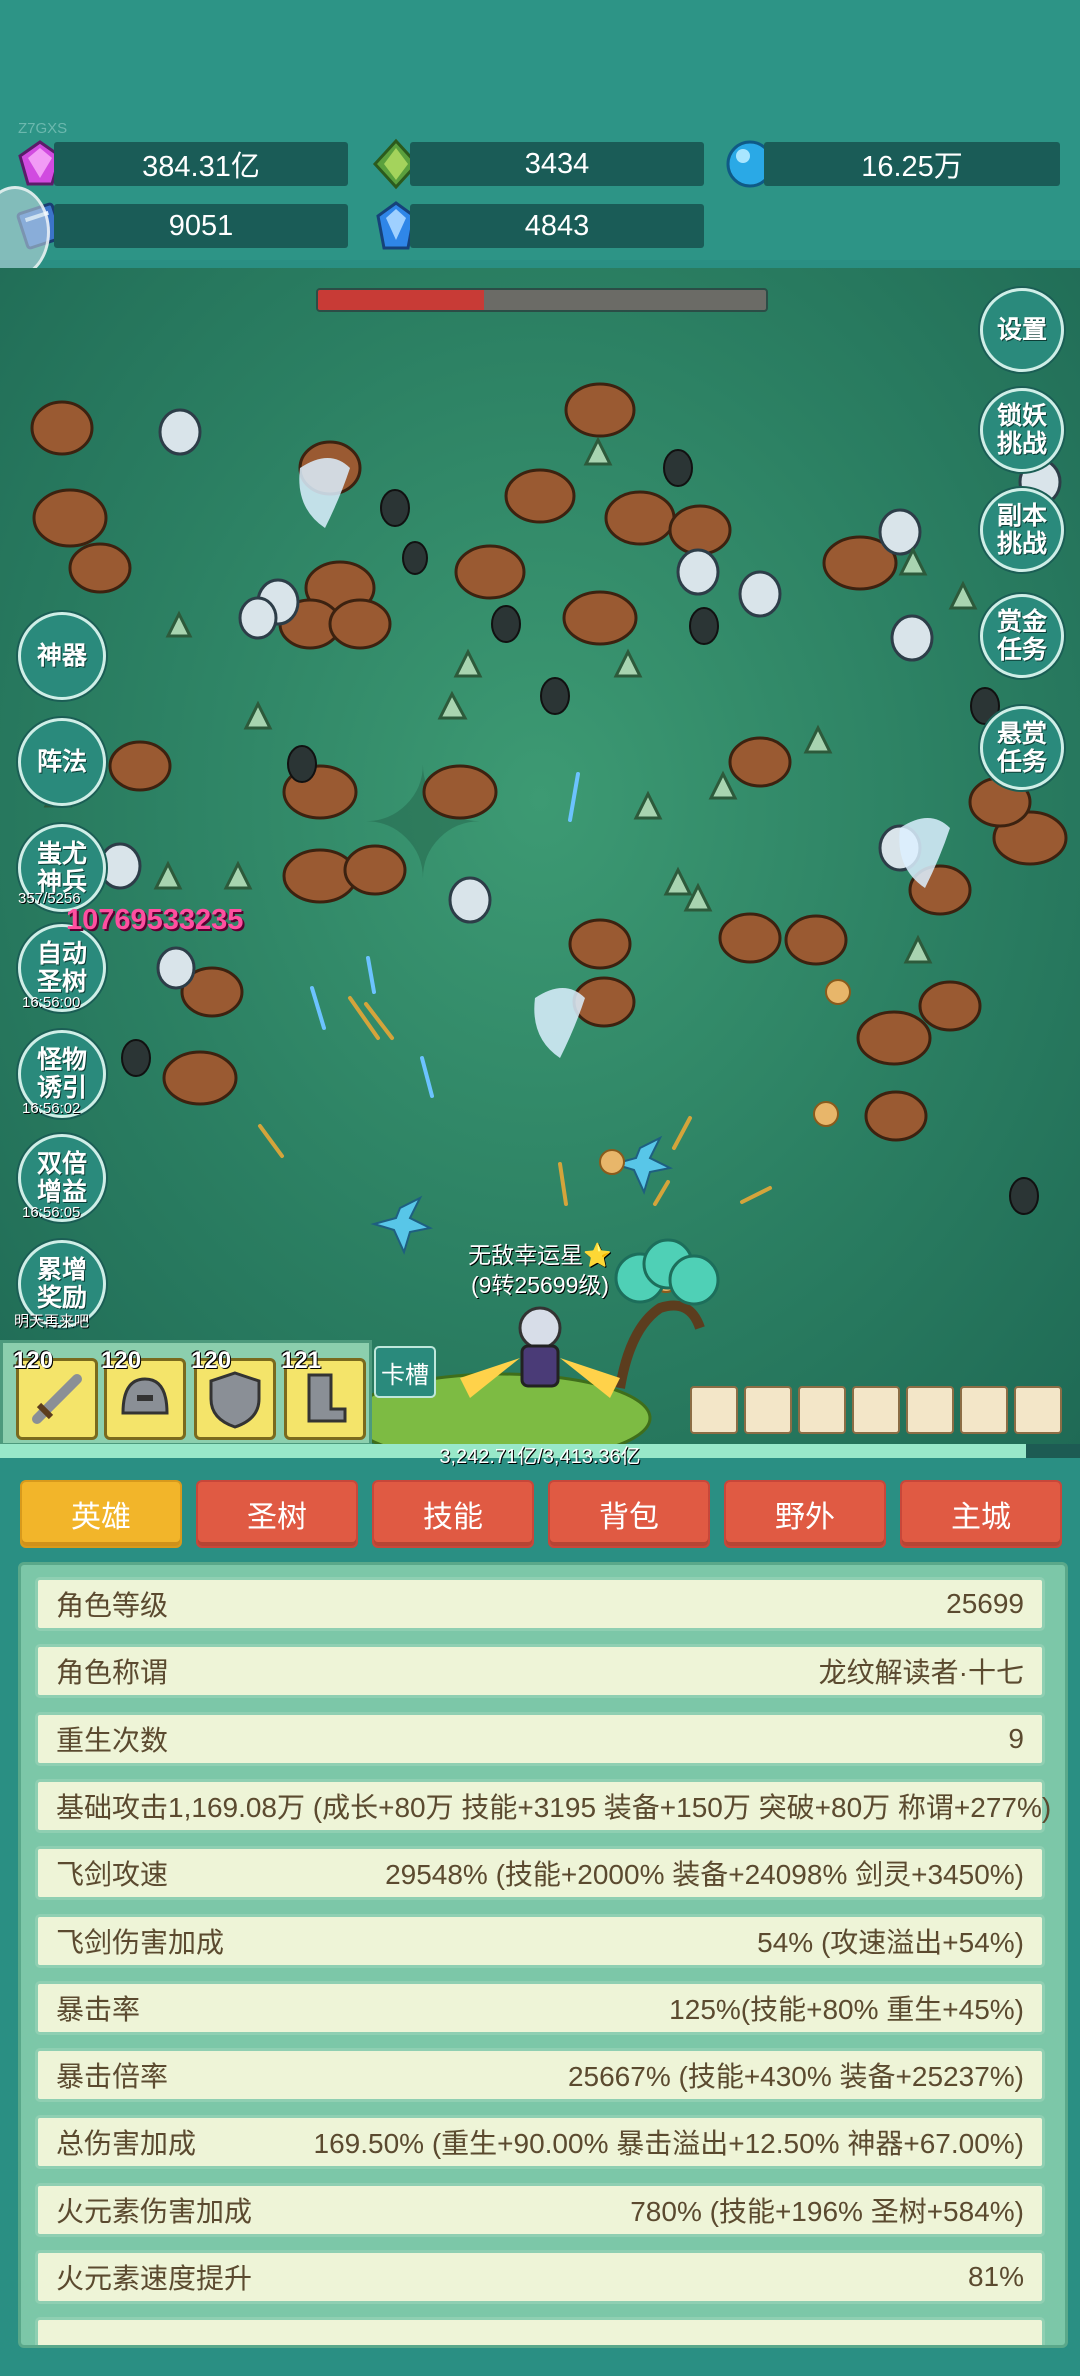  I want to click on stat-row: 飞剑攻速 29548% (技能+2000% 装备+24098% 剑灵+3450%), so click(540, 1873).